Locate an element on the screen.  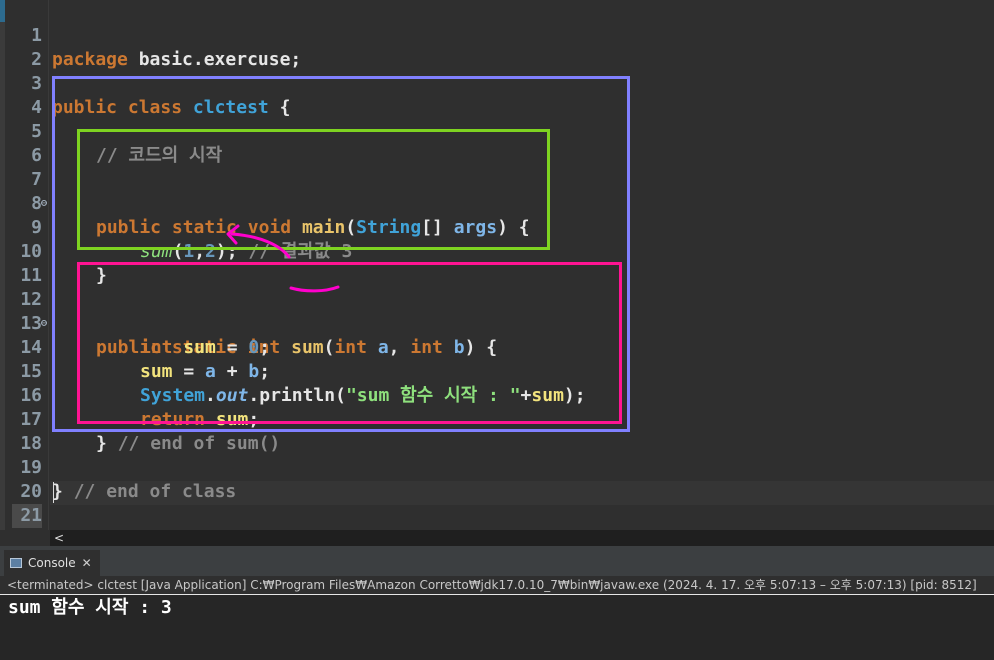
console-output: sum 함수 시작 : 3 is located at coordinates (497, 627).